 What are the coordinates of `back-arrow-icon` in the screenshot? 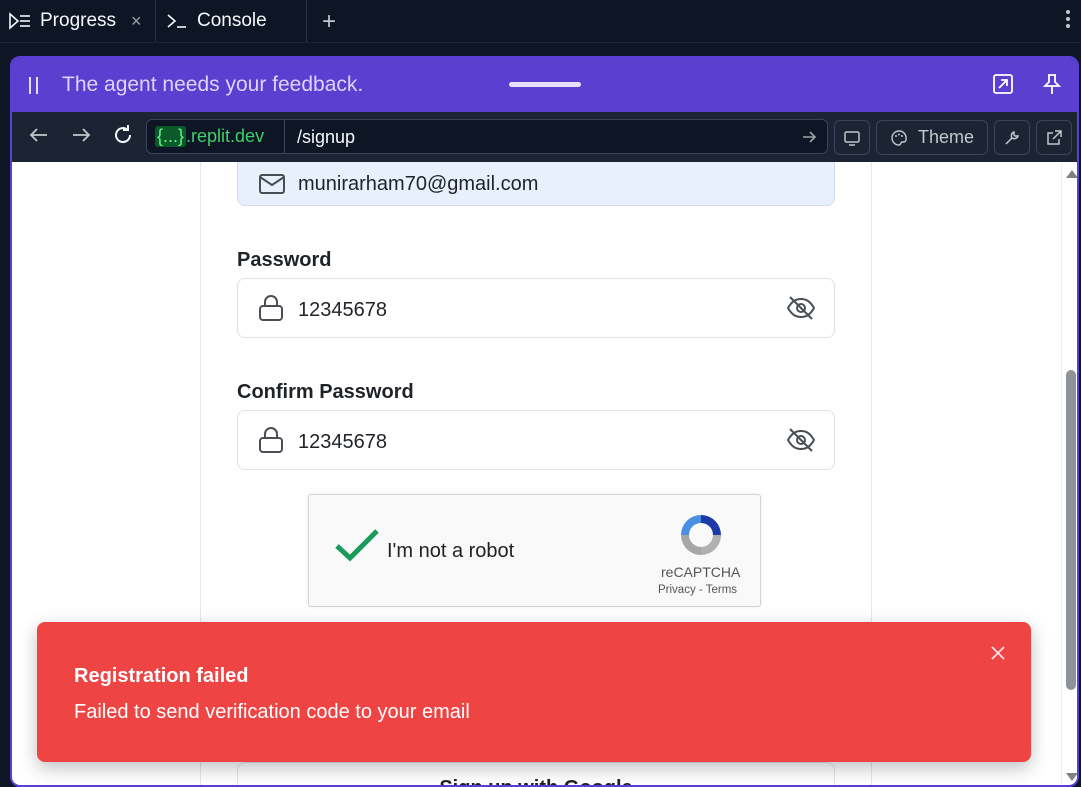 It's located at (39, 135).